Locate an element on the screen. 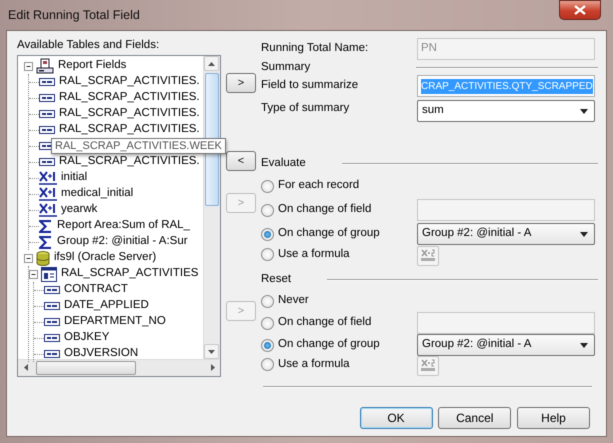  tooltip: RAL_SCRAP_ACTIVITIES.WEEK is located at coordinates (138, 146).